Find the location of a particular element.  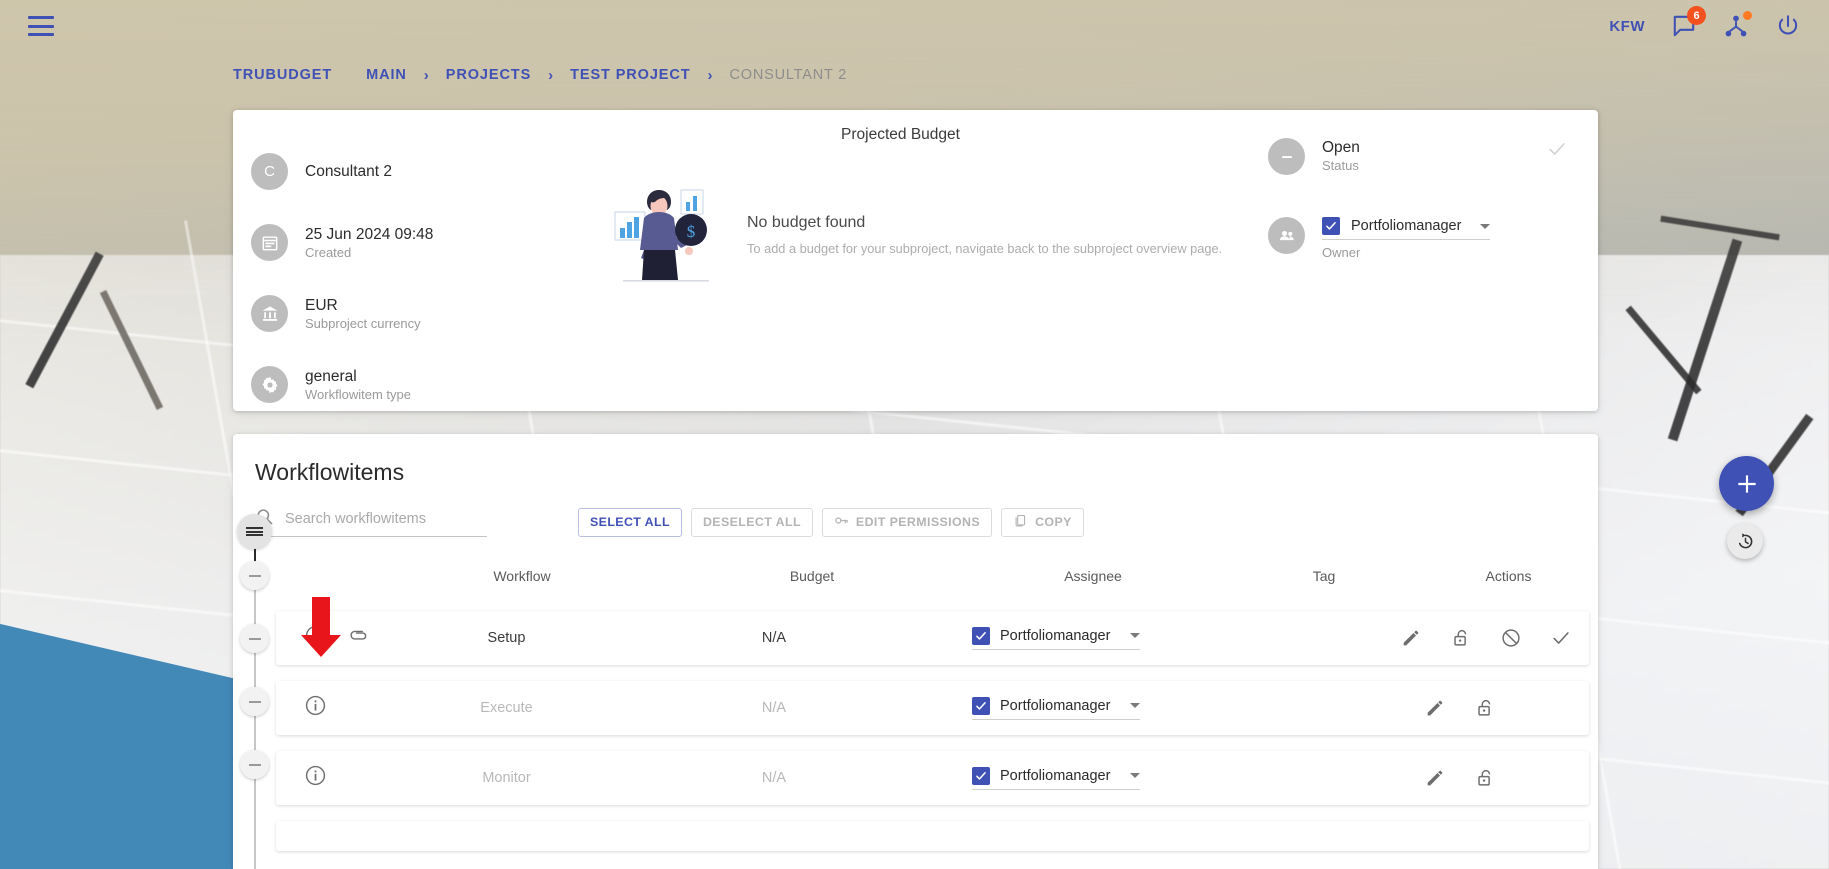

edit-permissions-button: EDIT PERMISSIONS is located at coordinates (907, 522).